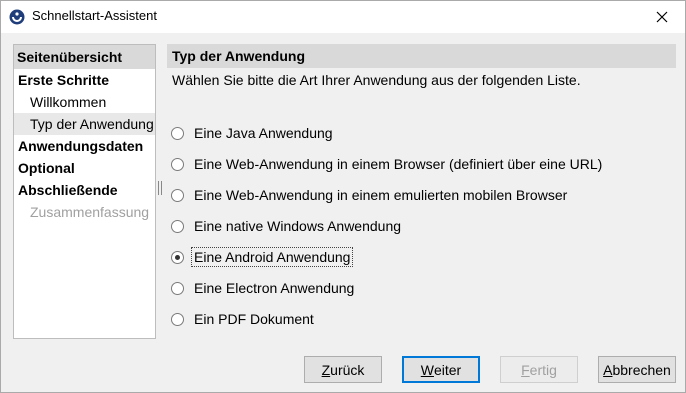  What do you see at coordinates (254, 319) in the screenshot?
I see `option-label: Ein PDF Dokument` at bounding box center [254, 319].